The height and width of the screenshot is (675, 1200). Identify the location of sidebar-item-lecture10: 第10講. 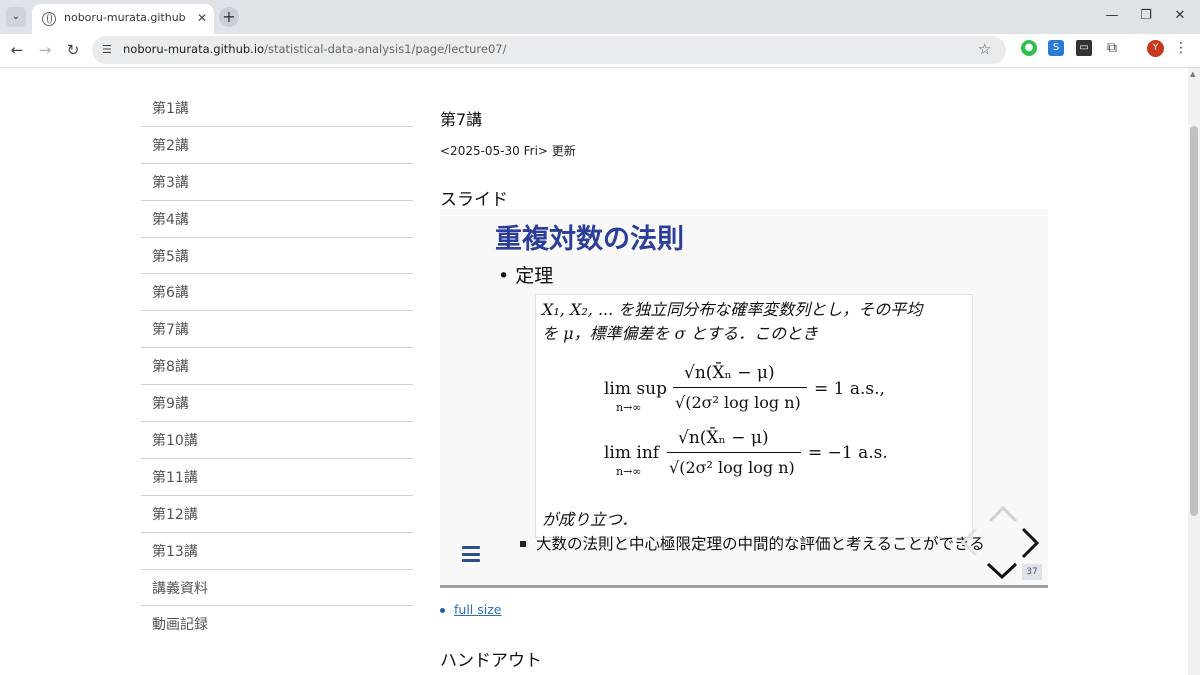
(277, 440).